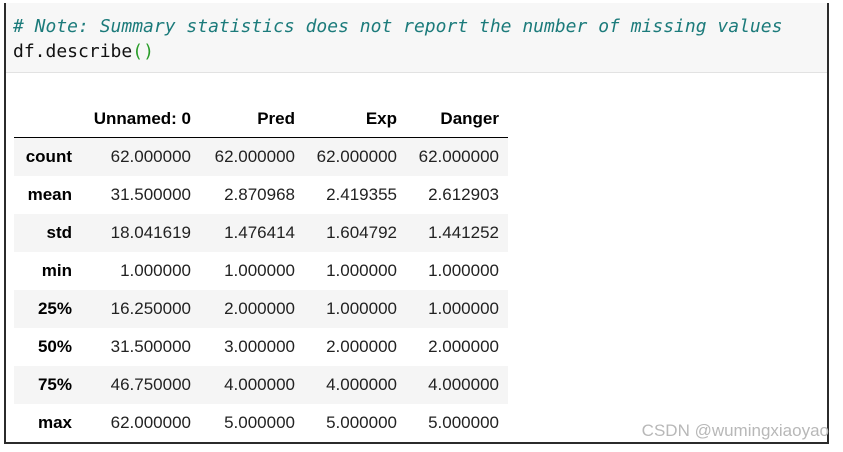  Describe the element at coordinates (452, 119) in the screenshot. I see `column-header-danger: Danger` at that location.